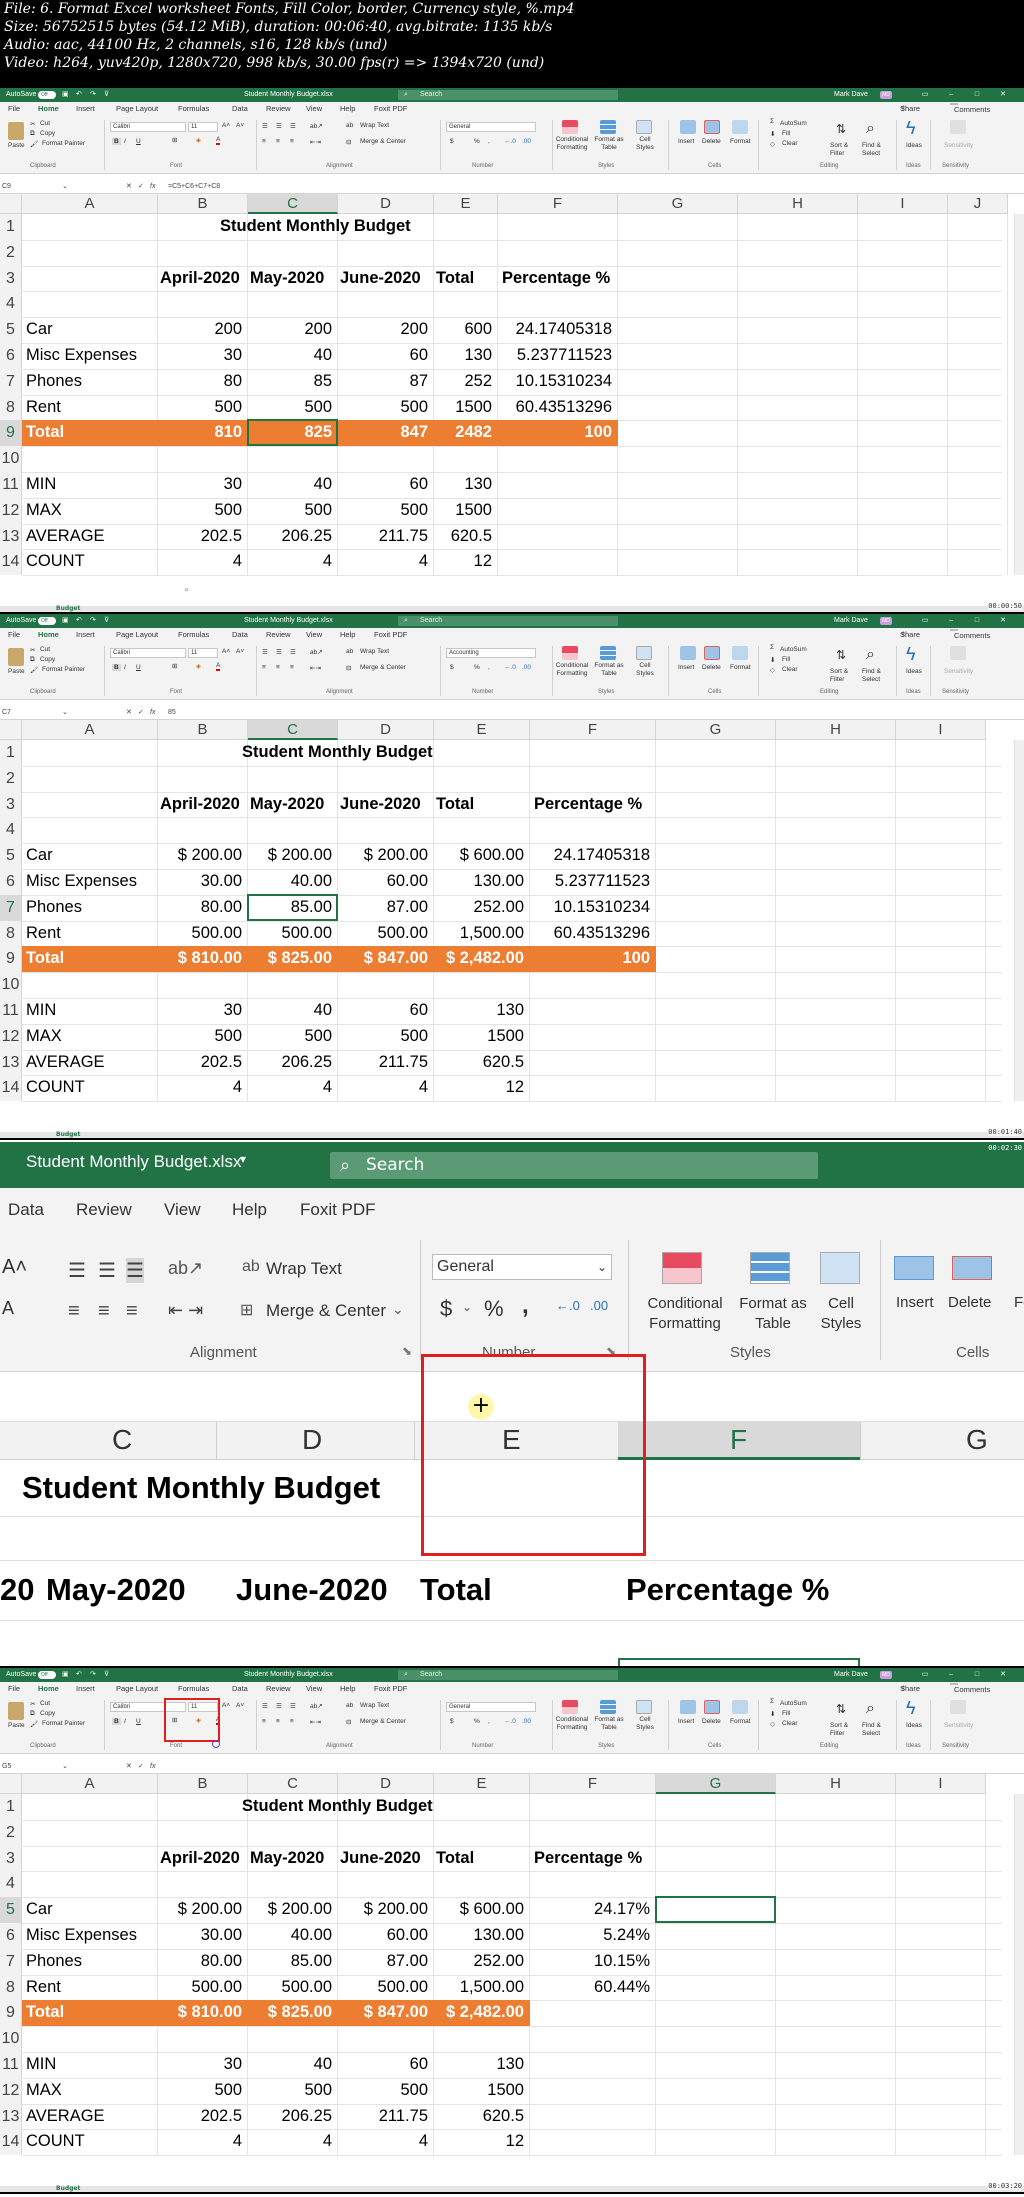 Image resolution: width=1024 pixels, height=2197 pixels. Describe the element at coordinates (876, 676) in the screenshot. I see `find-select-button: Find & Select` at that location.